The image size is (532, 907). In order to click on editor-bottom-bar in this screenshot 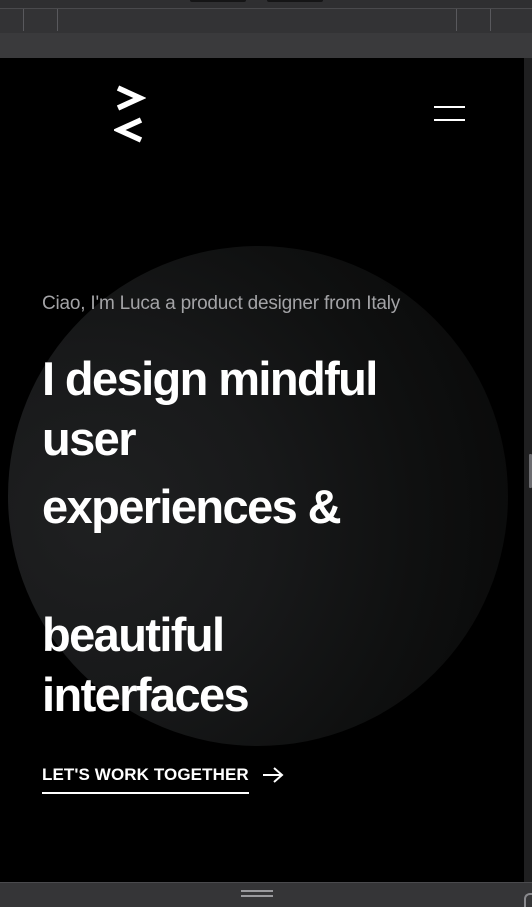, I will do `click(266, 894)`.